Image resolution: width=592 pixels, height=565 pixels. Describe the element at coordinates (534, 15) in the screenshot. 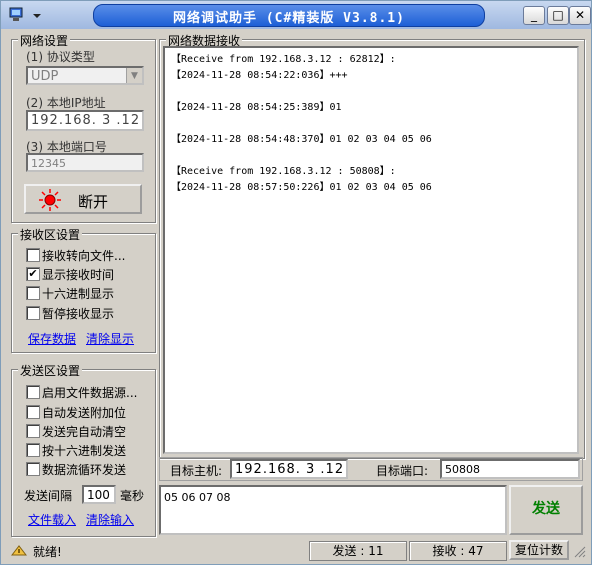

I see `minimize-button: _` at that location.